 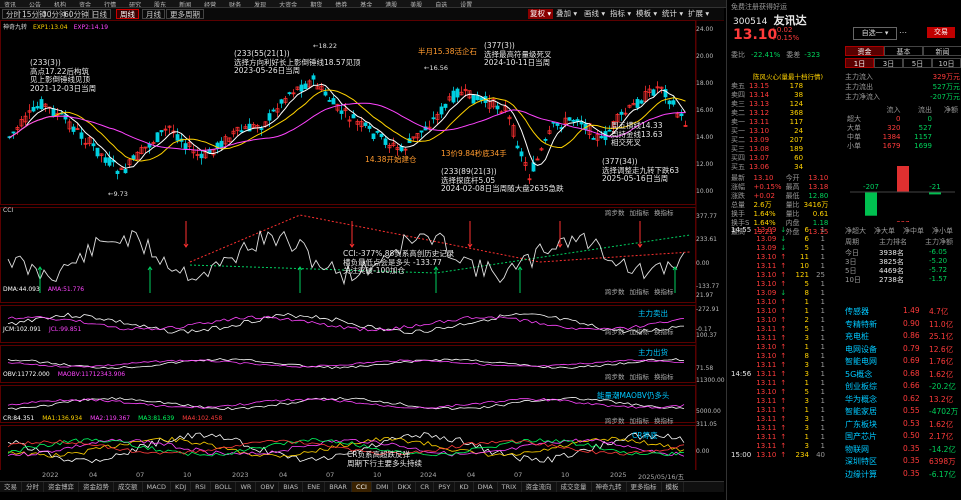 What do you see at coordinates (11, 487) in the screenshot?
I see `indicator-tab: 交易` at bounding box center [11, 487].